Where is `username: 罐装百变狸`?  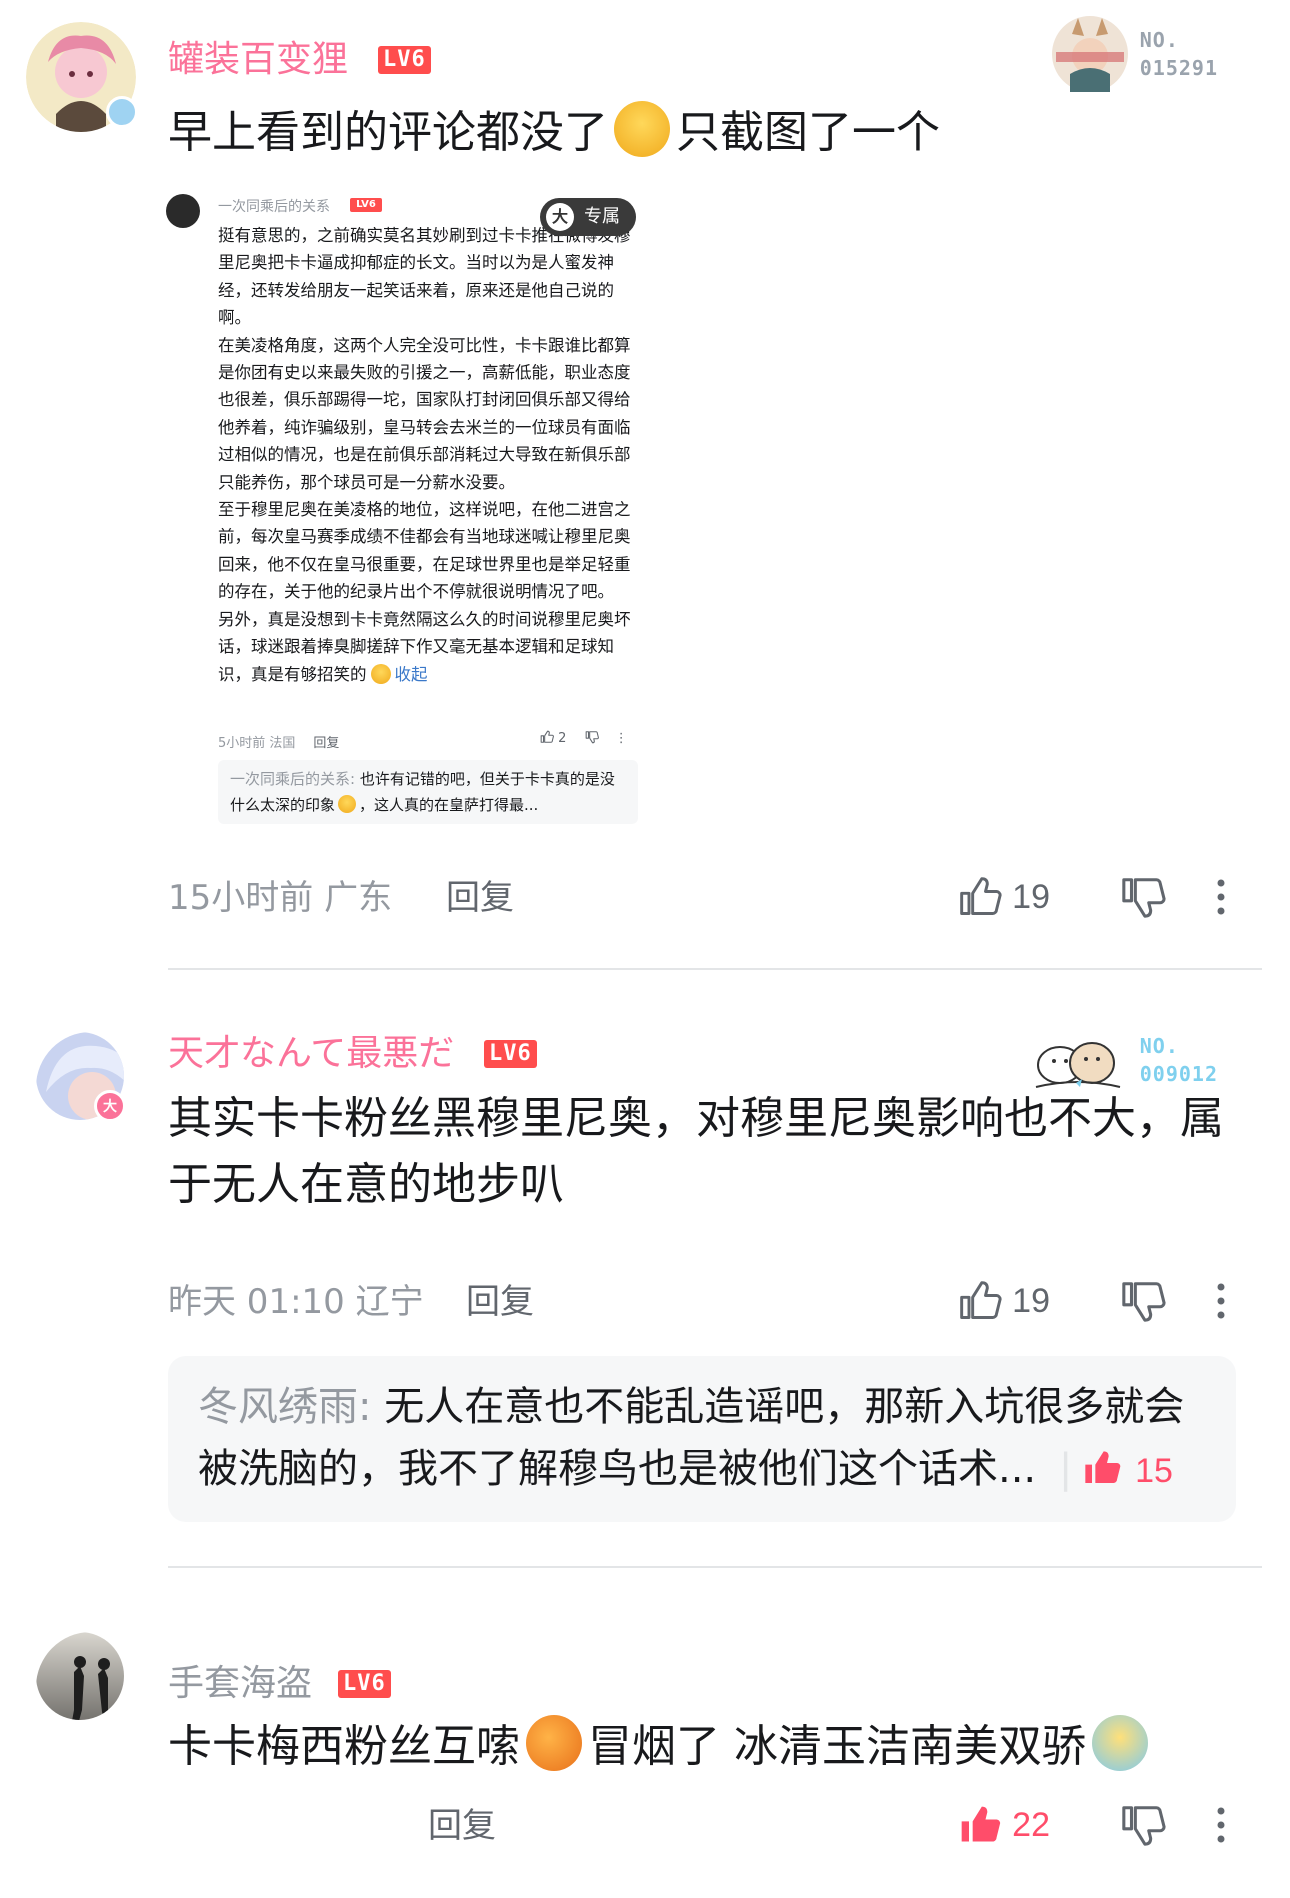 username: 罐装百变狸 is located at coordinates (258, 60).